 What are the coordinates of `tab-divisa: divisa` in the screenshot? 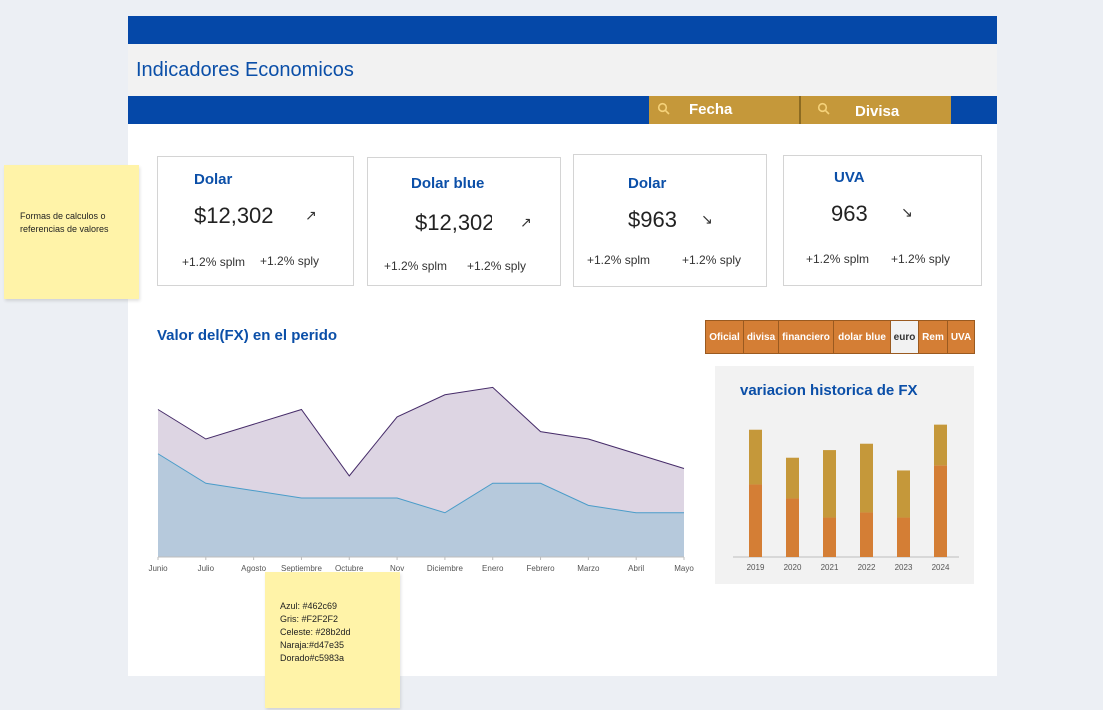 It's located at (761, 337).